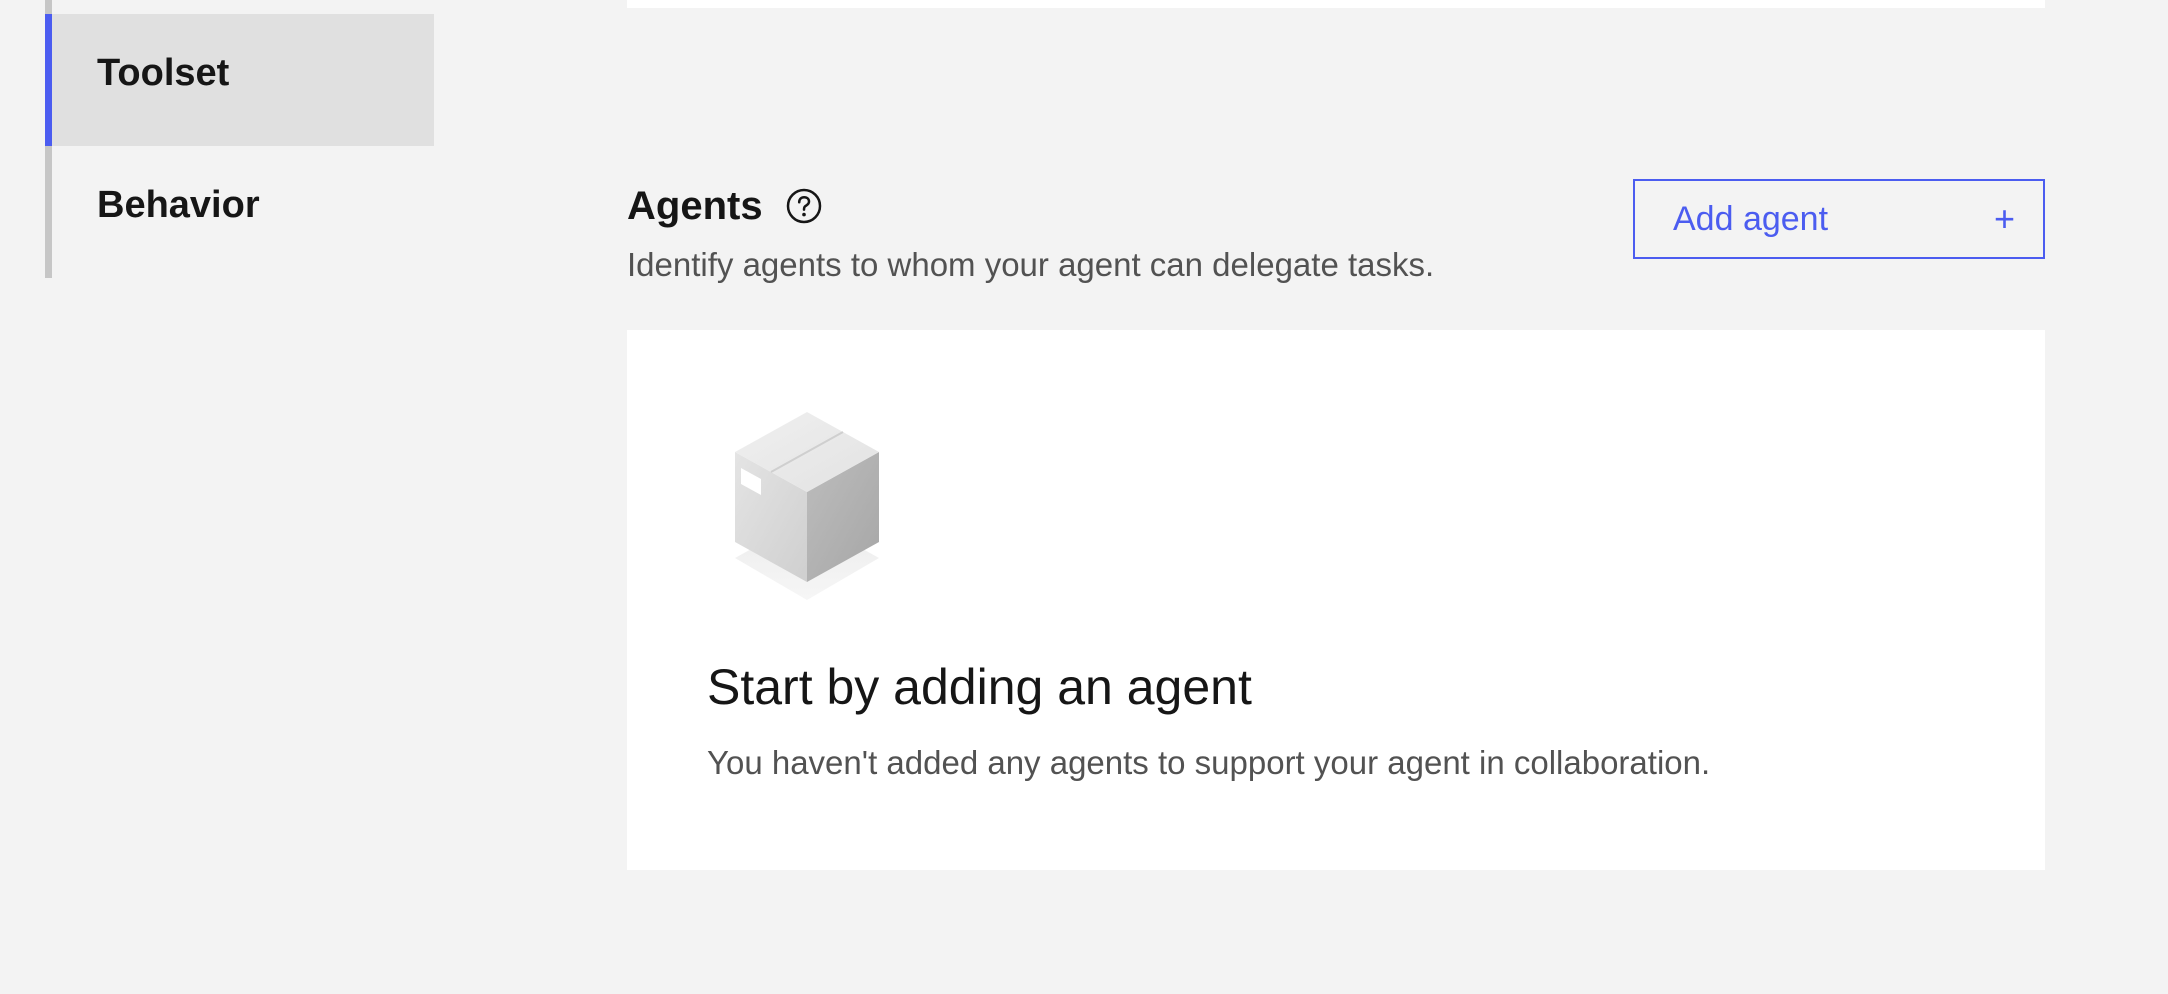 Image resolution: width=2168 pixels, height=994 pixels. What do you see at coordinates (695, 205) in the screenshot?
I see `agents-section-title: Agents` at bounding box center [695, 205].